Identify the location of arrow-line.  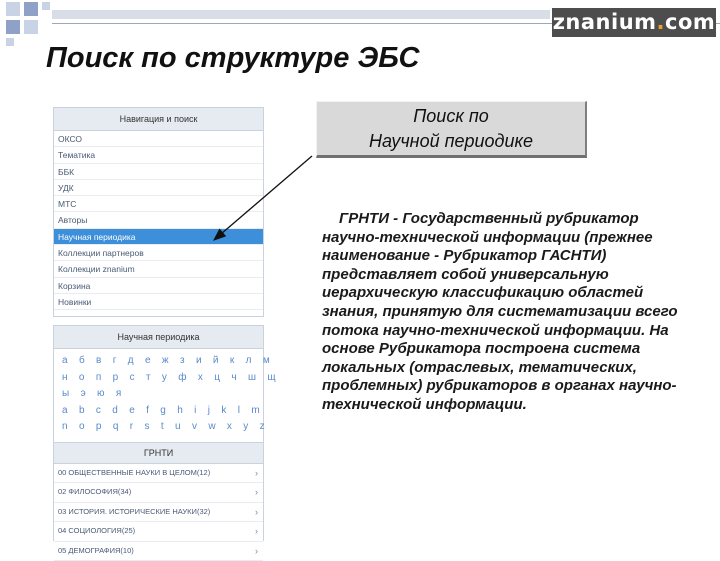
(263, 198).